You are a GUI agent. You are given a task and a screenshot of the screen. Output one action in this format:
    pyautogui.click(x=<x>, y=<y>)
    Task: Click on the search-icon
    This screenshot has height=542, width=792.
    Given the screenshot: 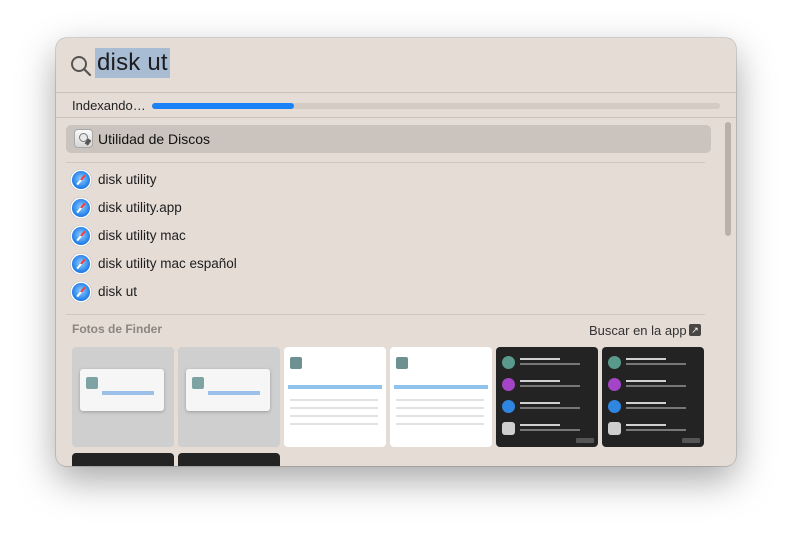 What is the action you would take?
    pyautogui.click(x=81, y=66)
    